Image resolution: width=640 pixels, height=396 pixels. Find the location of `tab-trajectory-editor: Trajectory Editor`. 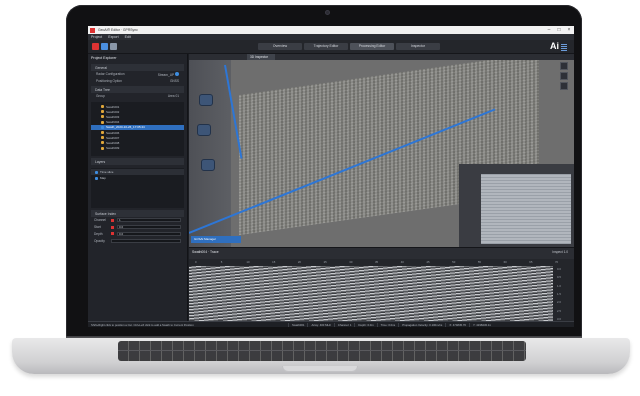

tab-trajectory-editor: Trajectory Editor is located at coordinates (326, 46).